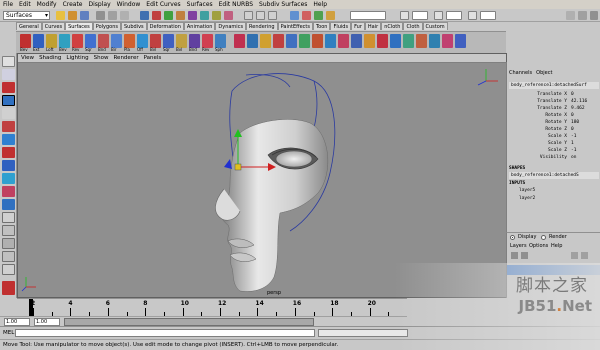  What do you see at coordinates (554, 101) in the screenshot?
I see `attr-row: Translate Y 42.116` at bounding box center [554, 101].